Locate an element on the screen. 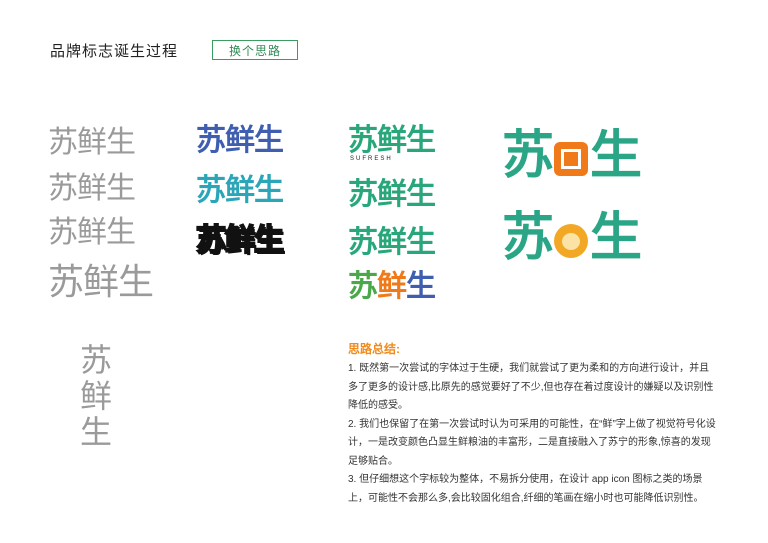 This screenshot has height=543, width=768. green-logo-1-subtext: SUFRESH is located at coordinates (371, 159).